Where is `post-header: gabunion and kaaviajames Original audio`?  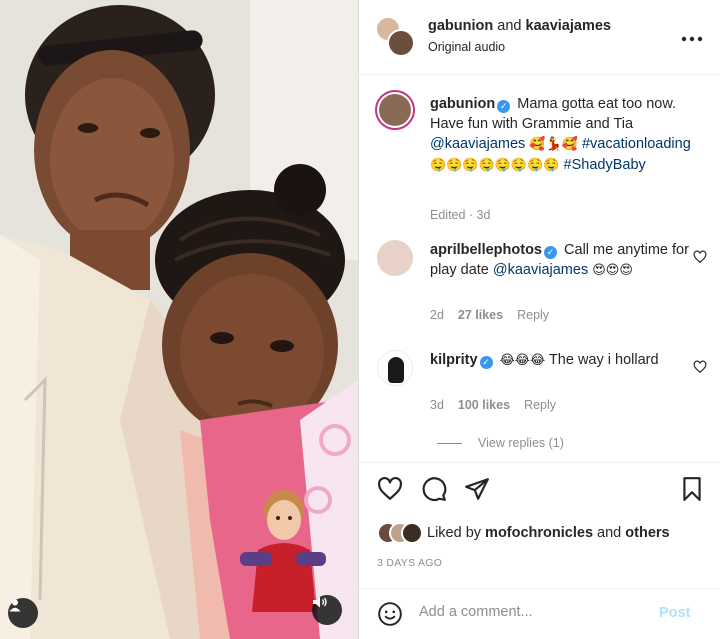 post-header: gabunion and kaaviajames Original audio is located at coordinates (539, 37).